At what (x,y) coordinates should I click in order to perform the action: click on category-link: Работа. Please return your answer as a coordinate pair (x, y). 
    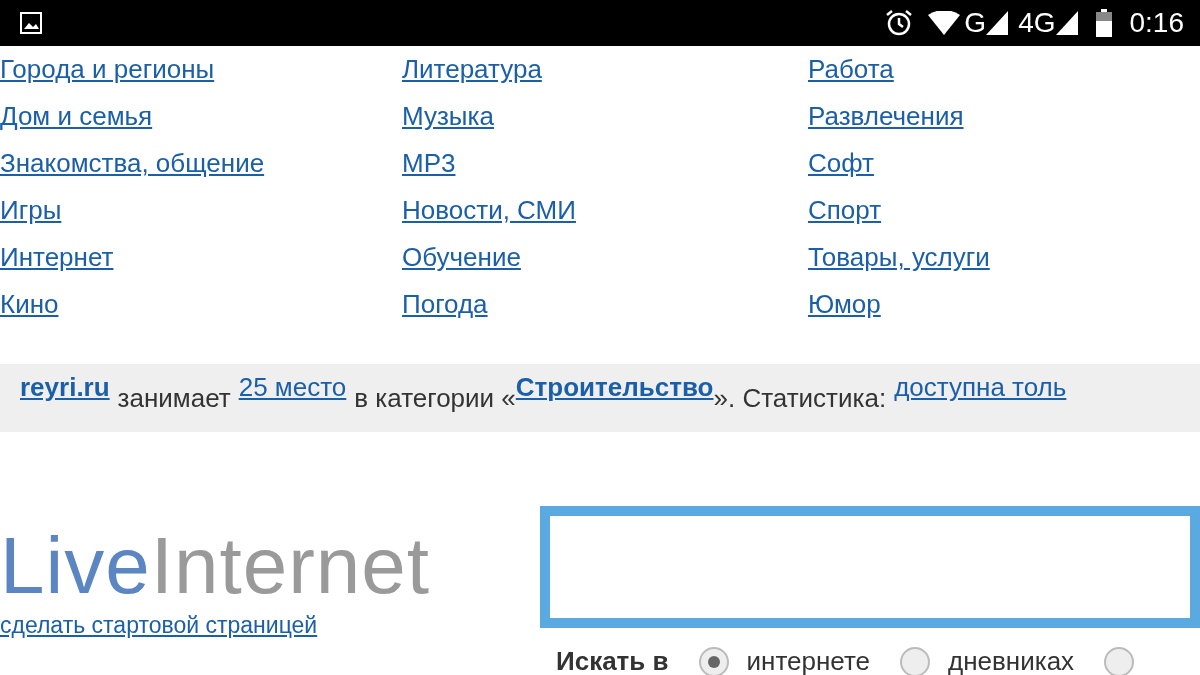
    Looking at the image, I should click on (851, 69).